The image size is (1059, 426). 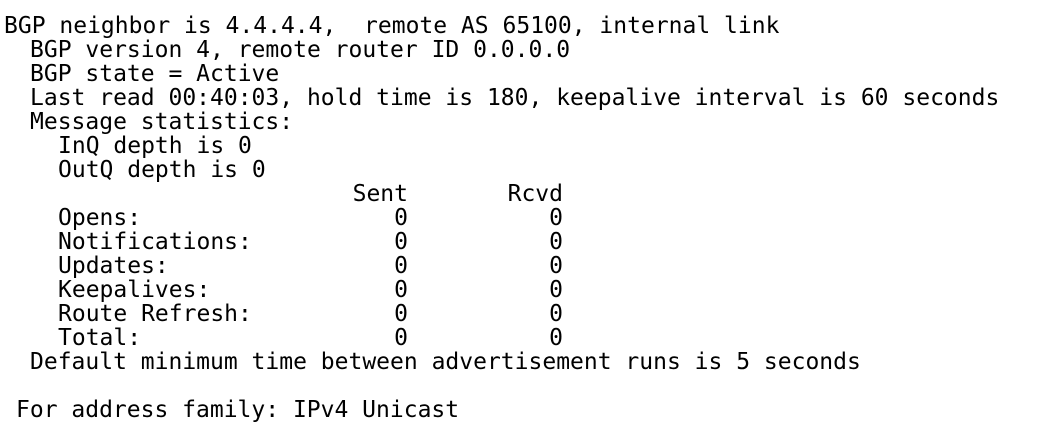 What do you see at coordinates (100, 218) in the screenshot?
I see `stats-row-label: Opens:` at bounding box center [100, 218].